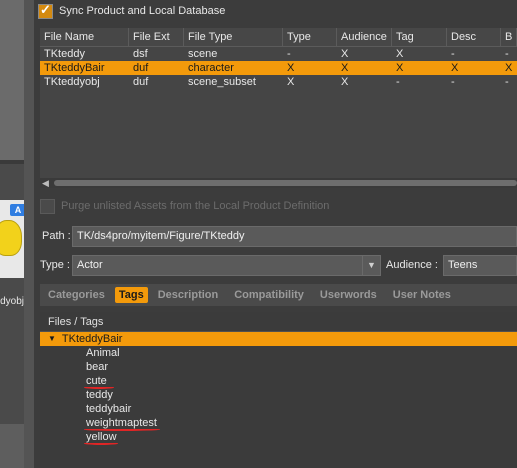 This screenshot has width=517, height=468. I want to click on cell-file-name: TKteddyobj, so click(72, 82).